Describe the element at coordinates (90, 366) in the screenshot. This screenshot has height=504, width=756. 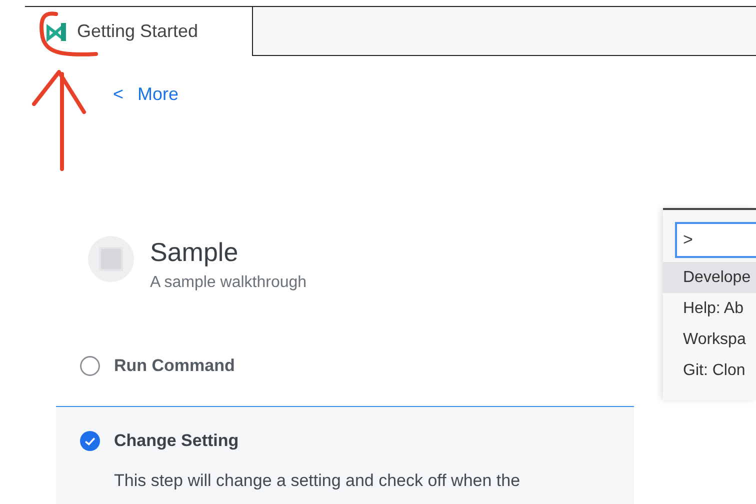
I see `radio-circle-icon` at that location.